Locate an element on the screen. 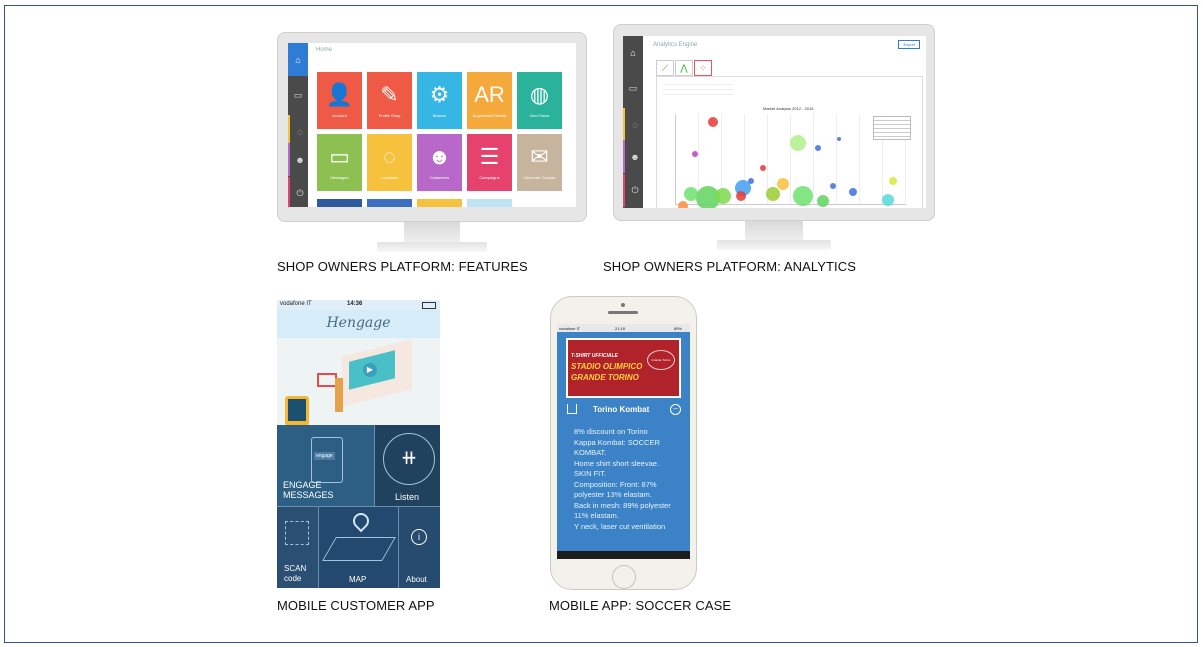 Image resolution: width=1203 pixels, height=647 pixels. tile-label: Customers is located at coordinates (439, 177).